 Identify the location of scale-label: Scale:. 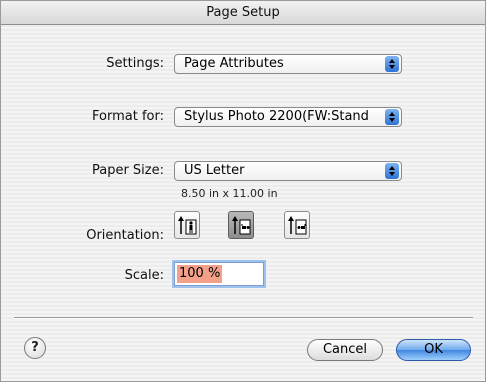
(144, 275).